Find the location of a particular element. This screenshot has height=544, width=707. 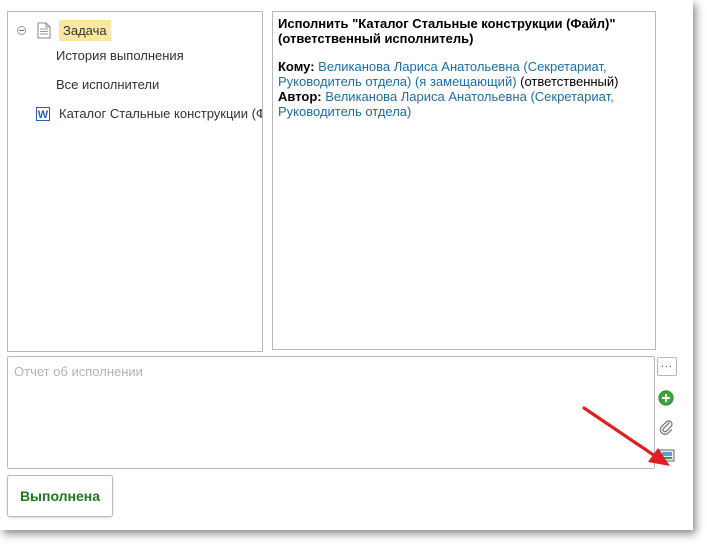

tree-item-label: История выполнения is located at coordinates (120, 55).